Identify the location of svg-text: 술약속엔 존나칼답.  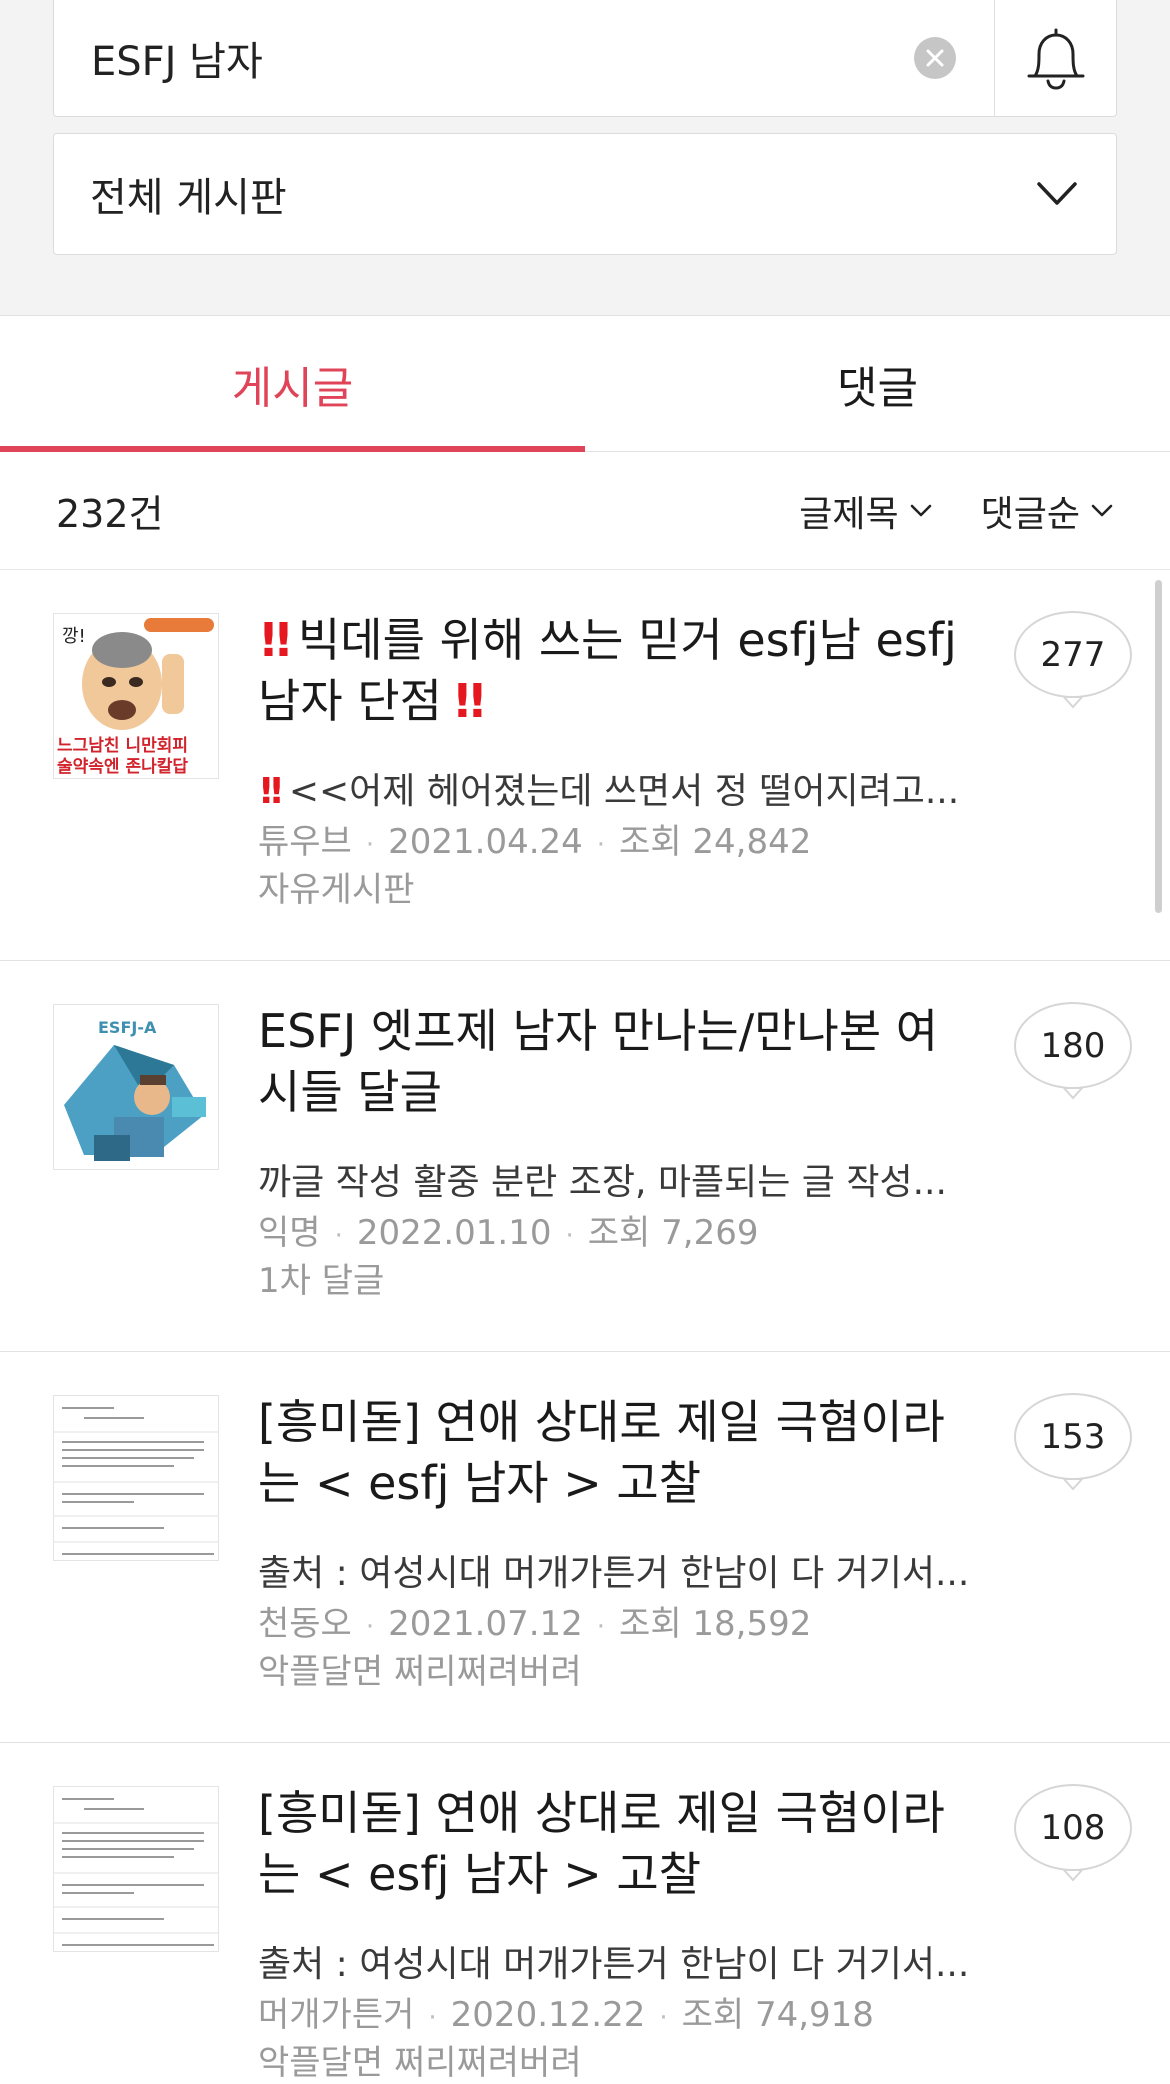
(122, 766).